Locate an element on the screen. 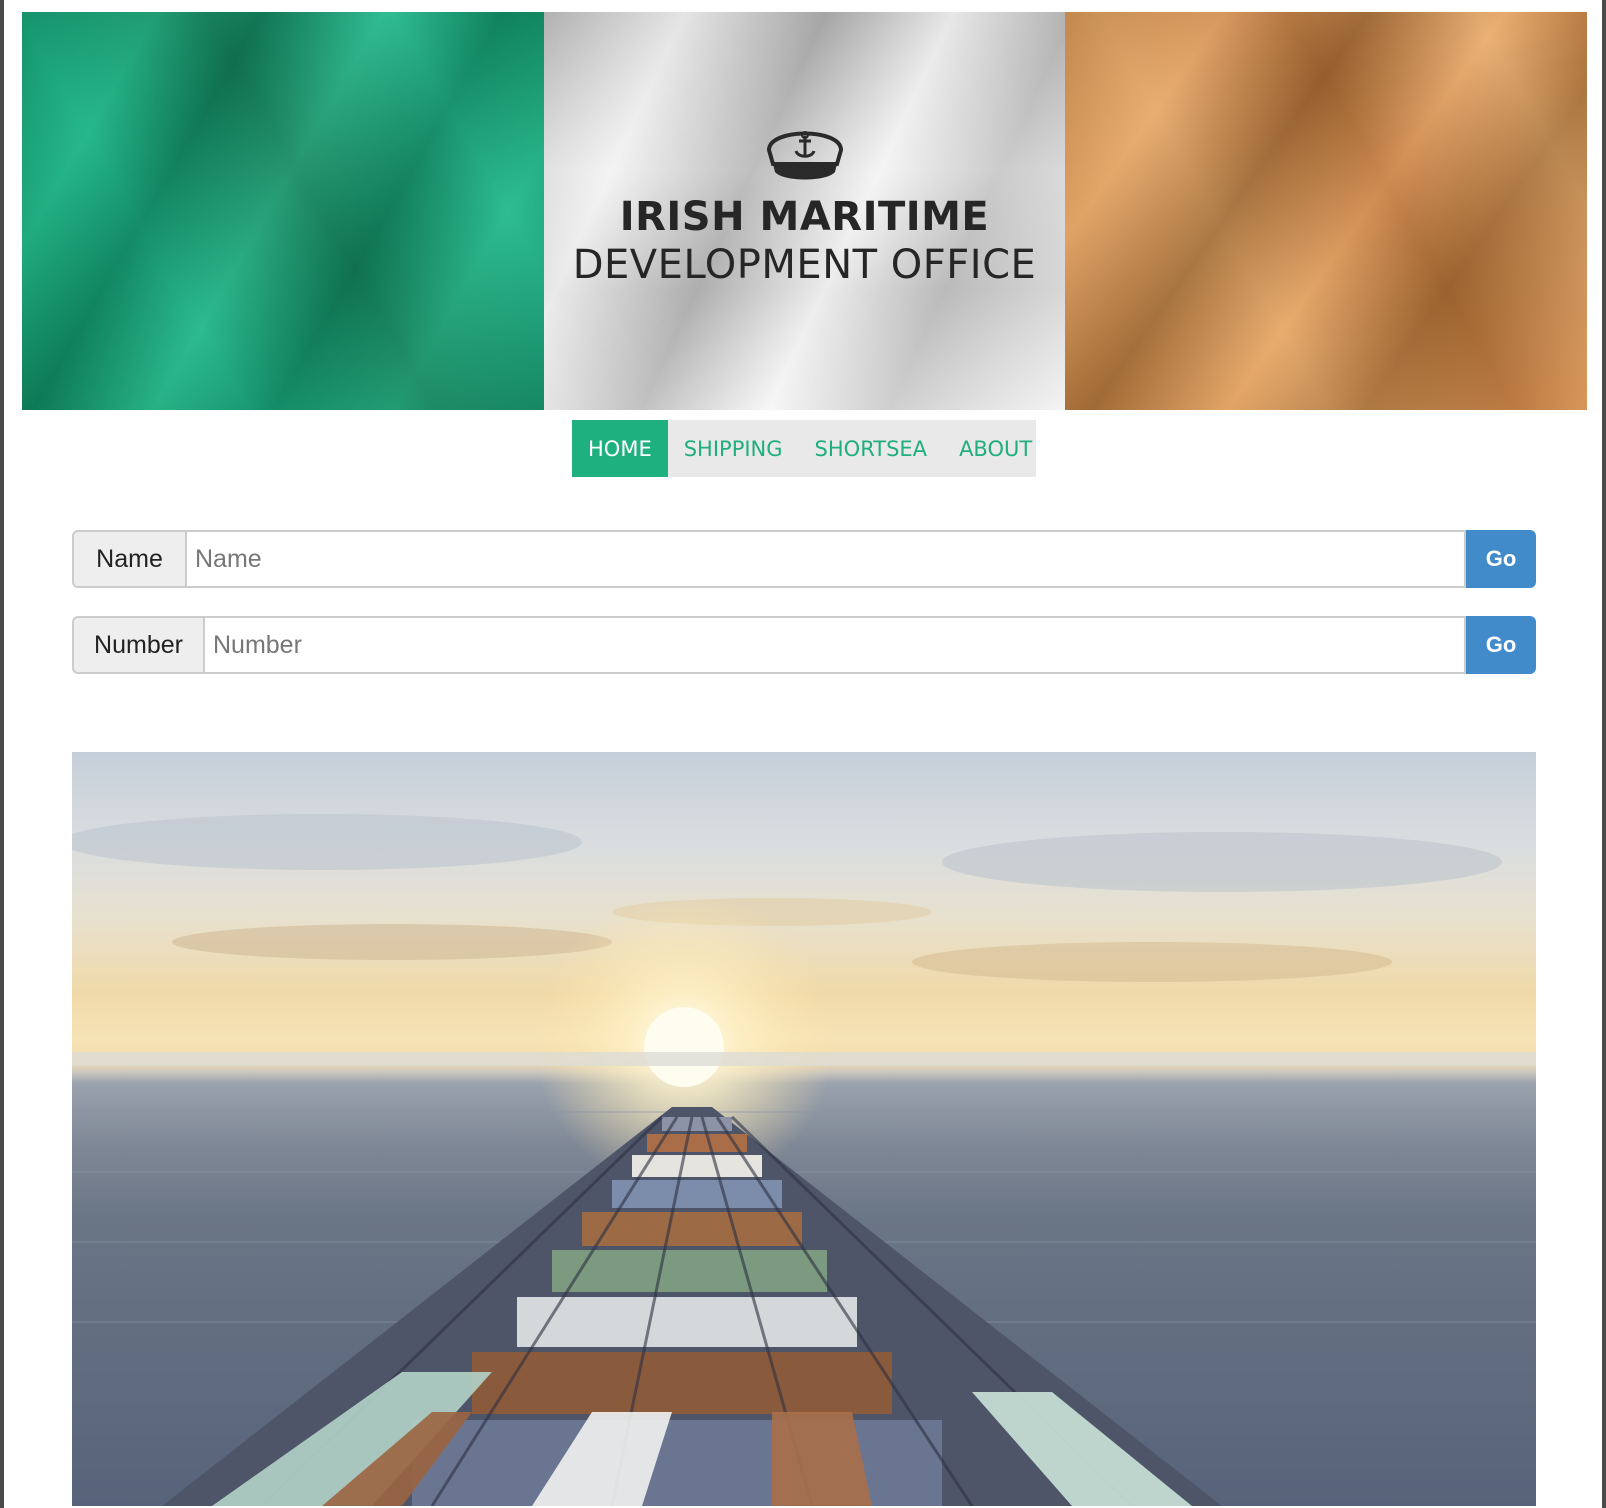 This screenshot has width=1606, height=1508. name-field-label: Name is located at coordinates (128, 559).